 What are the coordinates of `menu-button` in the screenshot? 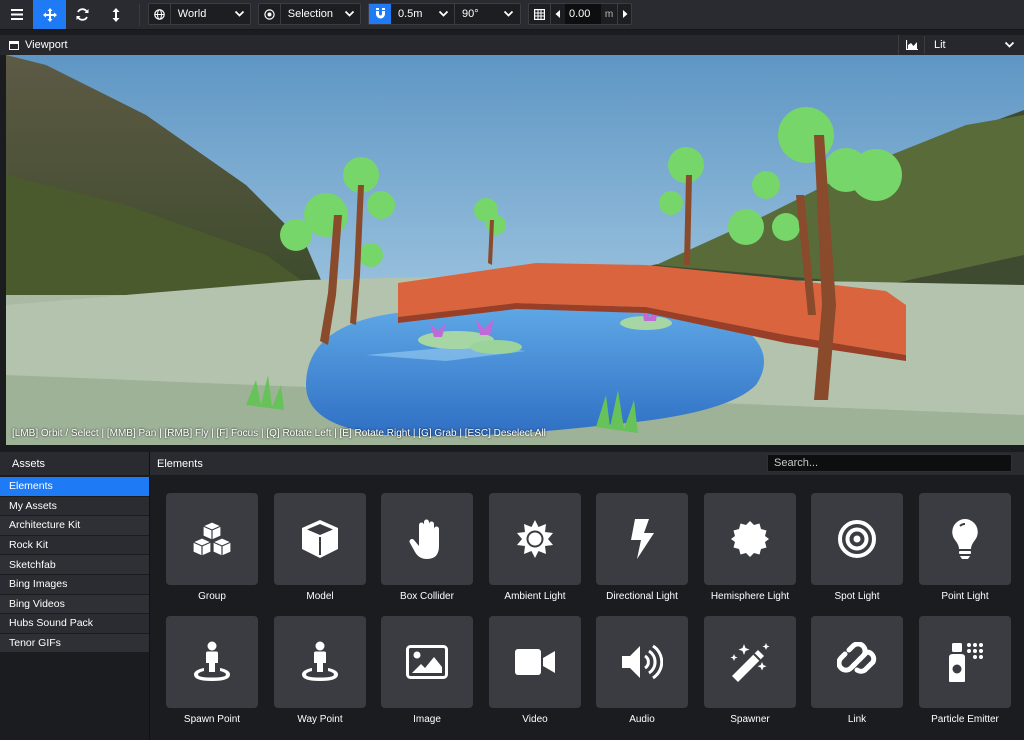 It's located at (16, 14).